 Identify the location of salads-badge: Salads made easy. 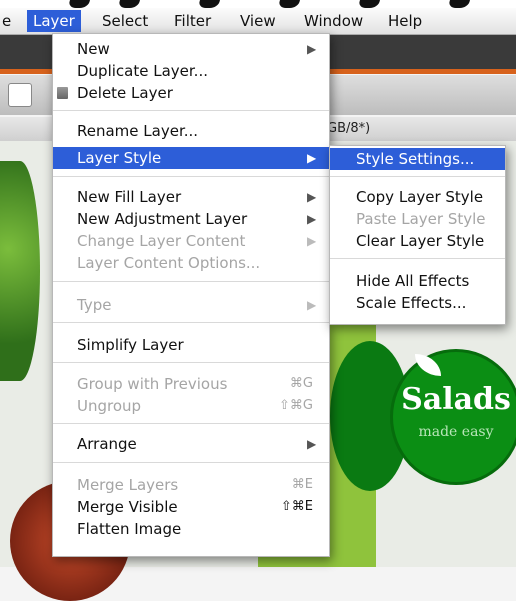
(453, 417).